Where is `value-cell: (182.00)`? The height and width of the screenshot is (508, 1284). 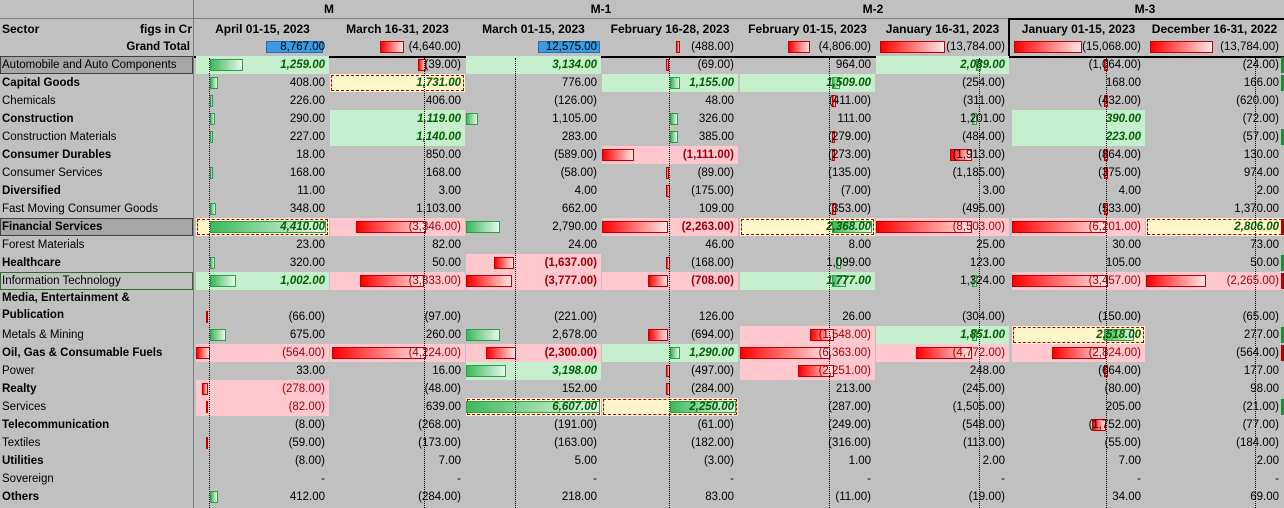
value-cell: (182.00) is located at coordinates (670, 443).